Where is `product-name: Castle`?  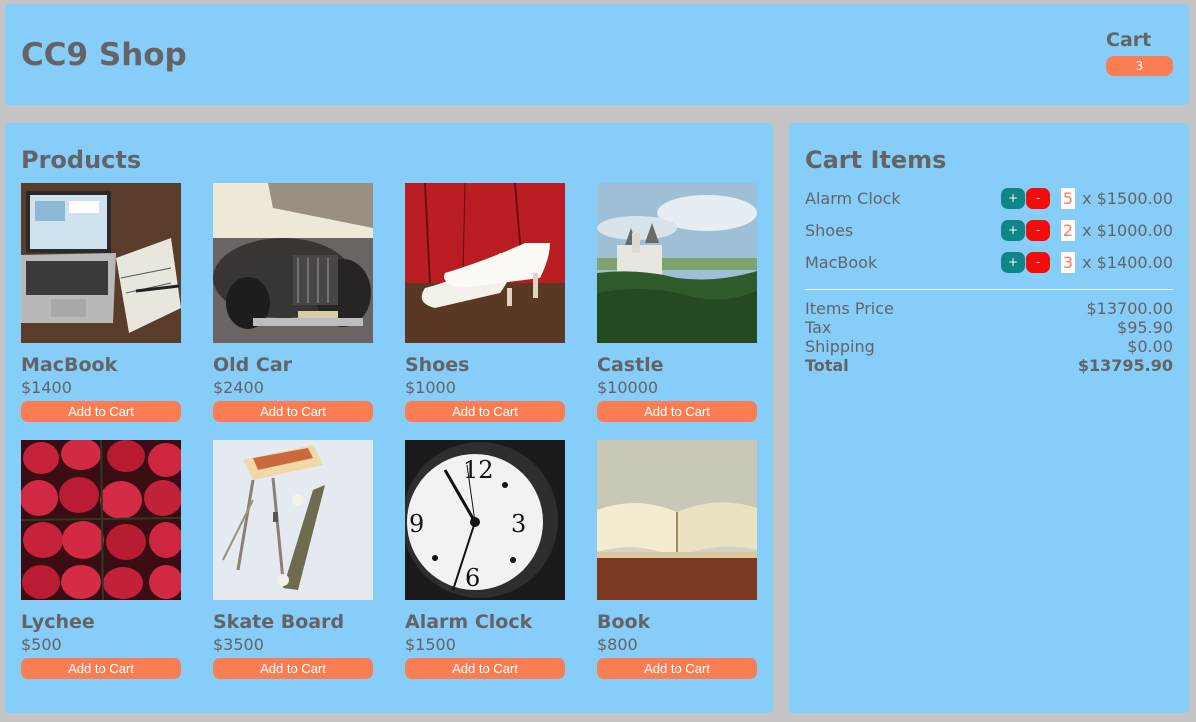 product-name: Castle is located at coordinates (630, 365).